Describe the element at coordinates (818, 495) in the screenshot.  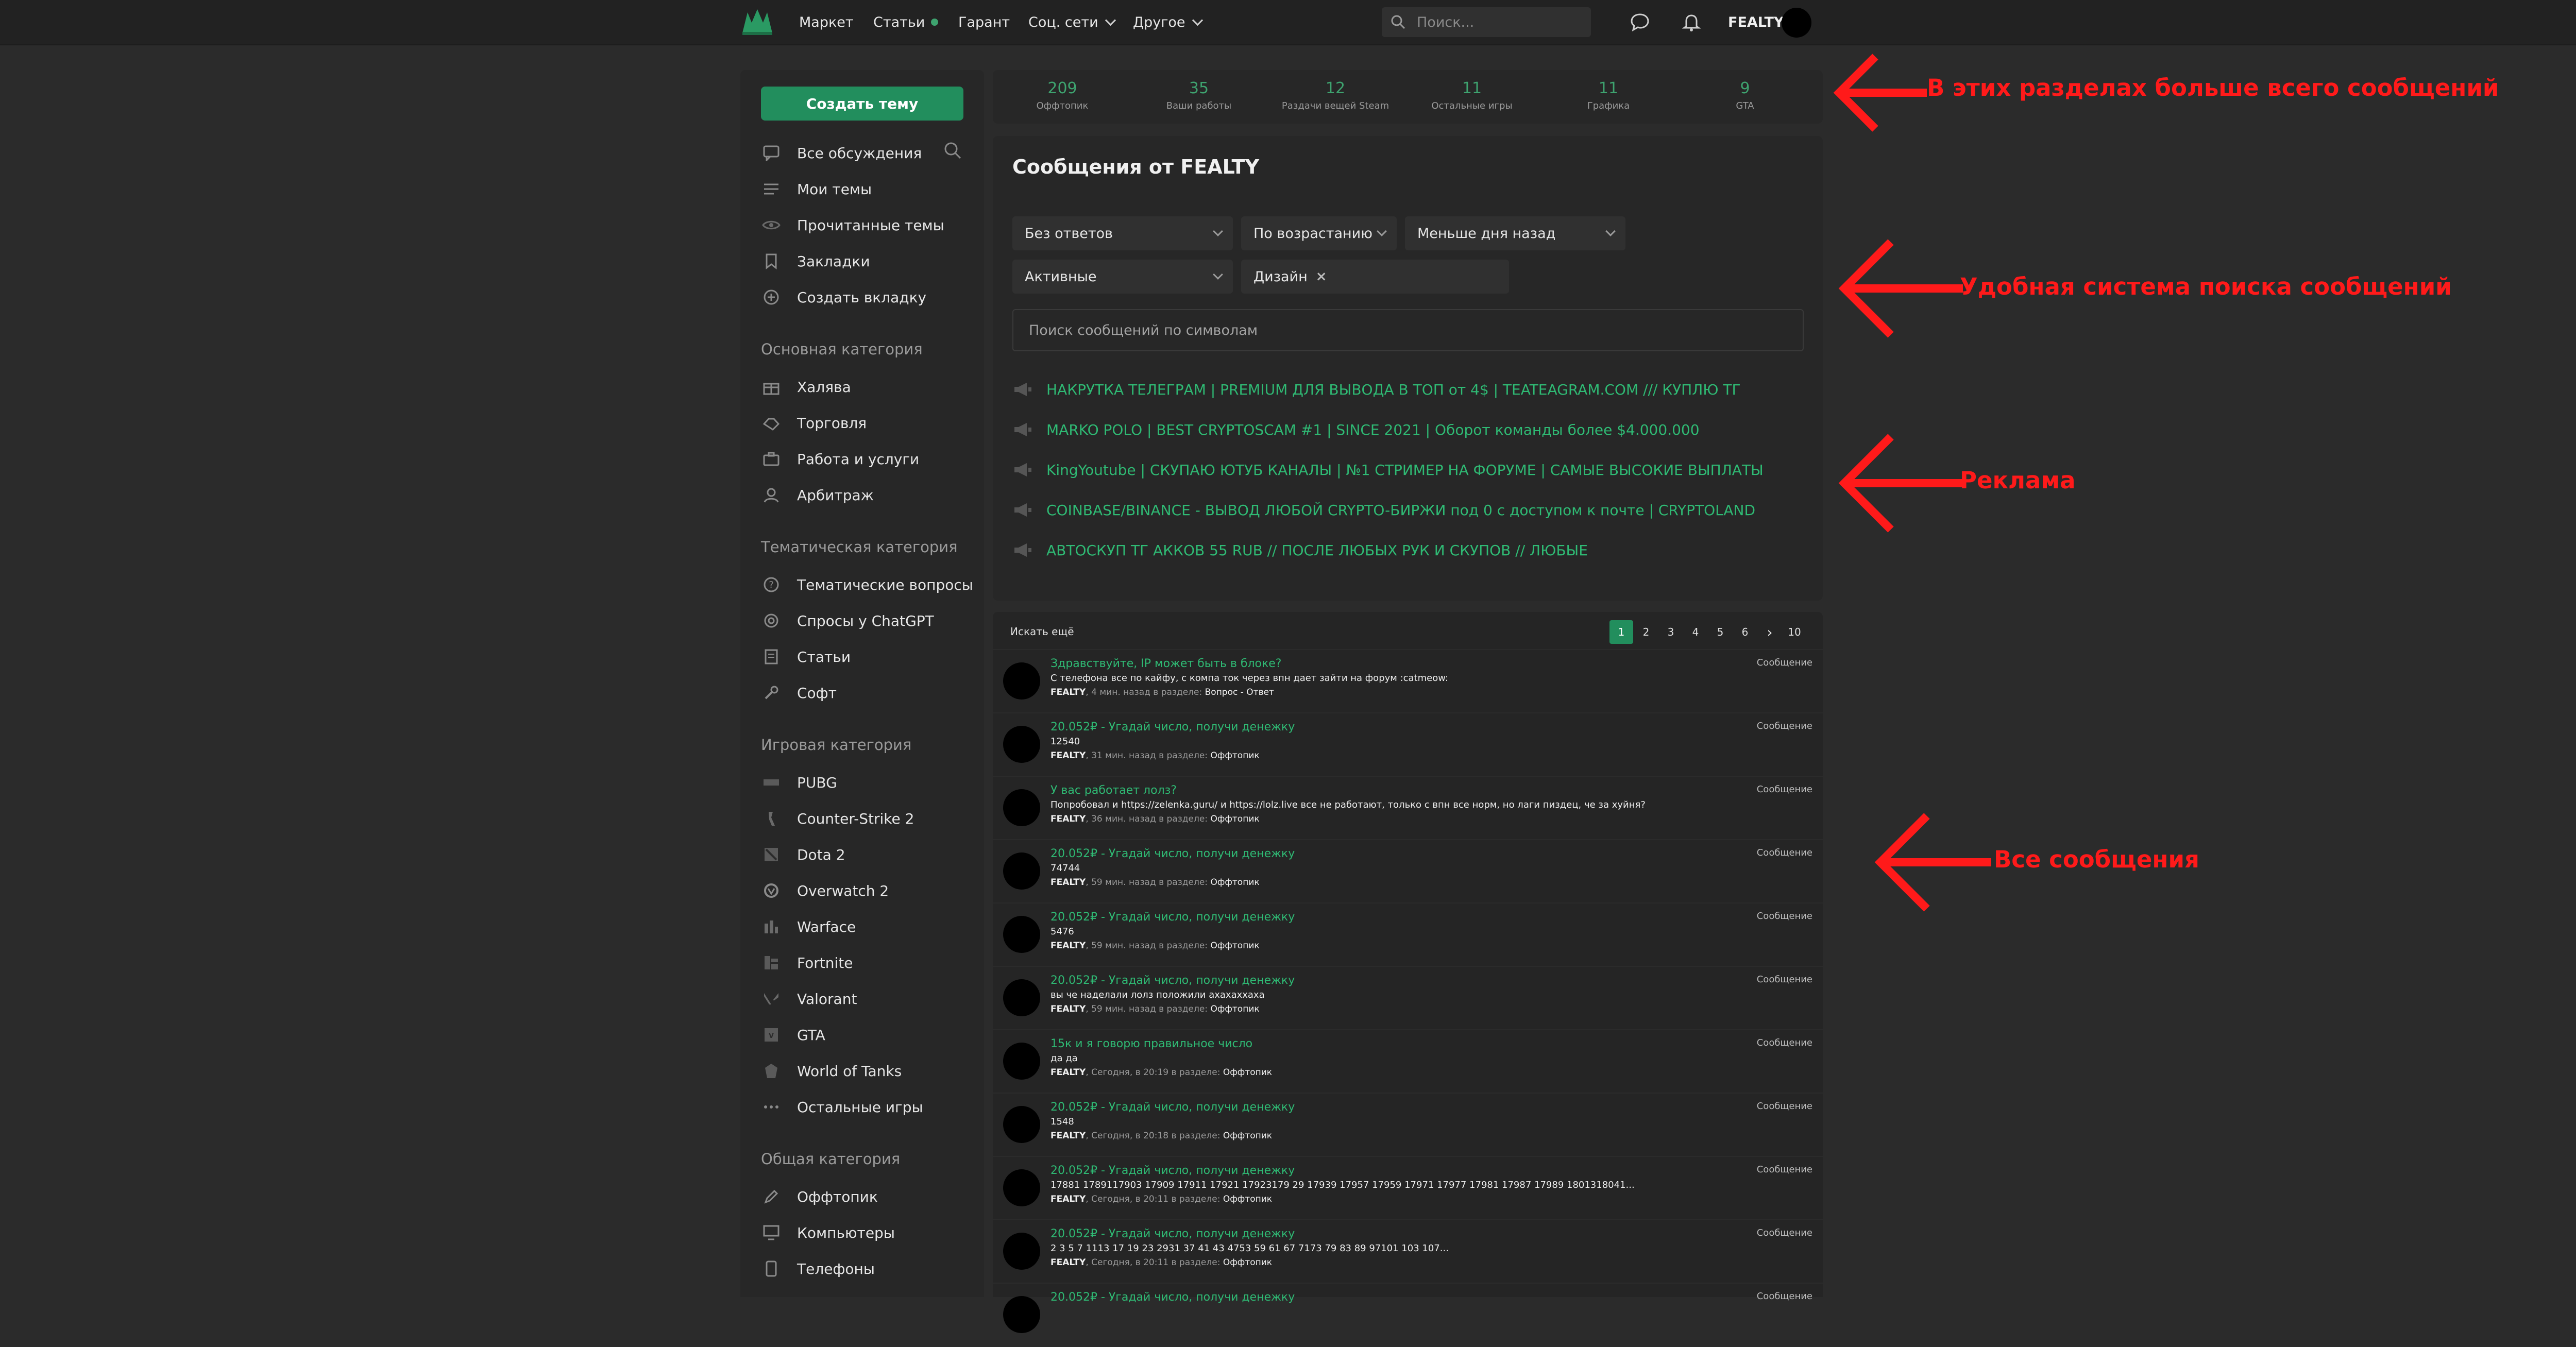
I see `sidebar-item-arbitrage: Арбитраж` at that location.